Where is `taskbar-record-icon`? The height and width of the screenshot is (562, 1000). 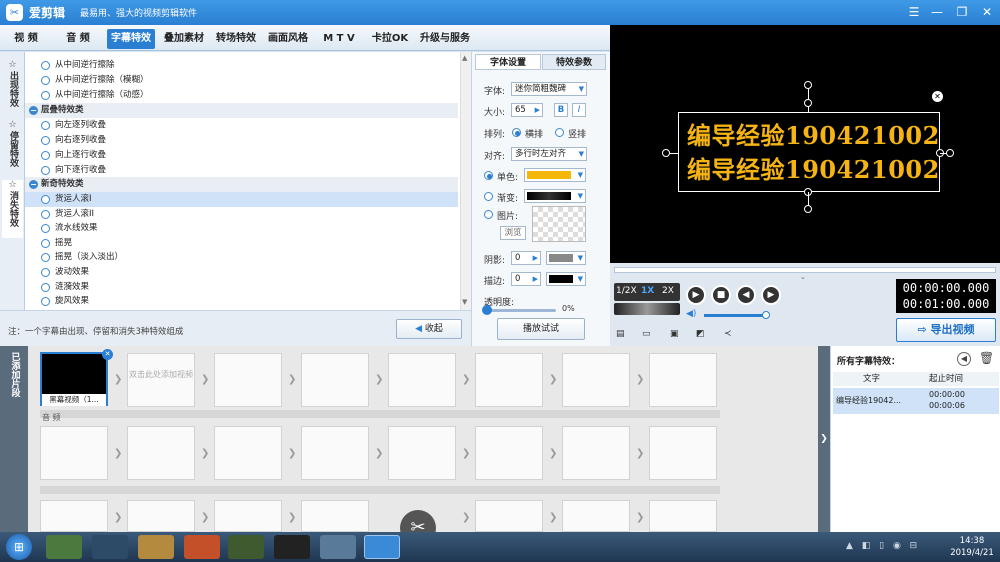
taskbar-record-icon is located at coordinates (292, 547).